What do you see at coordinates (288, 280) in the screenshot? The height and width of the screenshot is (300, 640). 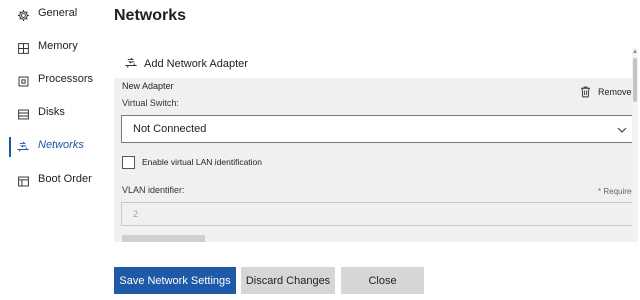 I see `discard-changes-button: Discard Changes` at bounding box center [288, 280].